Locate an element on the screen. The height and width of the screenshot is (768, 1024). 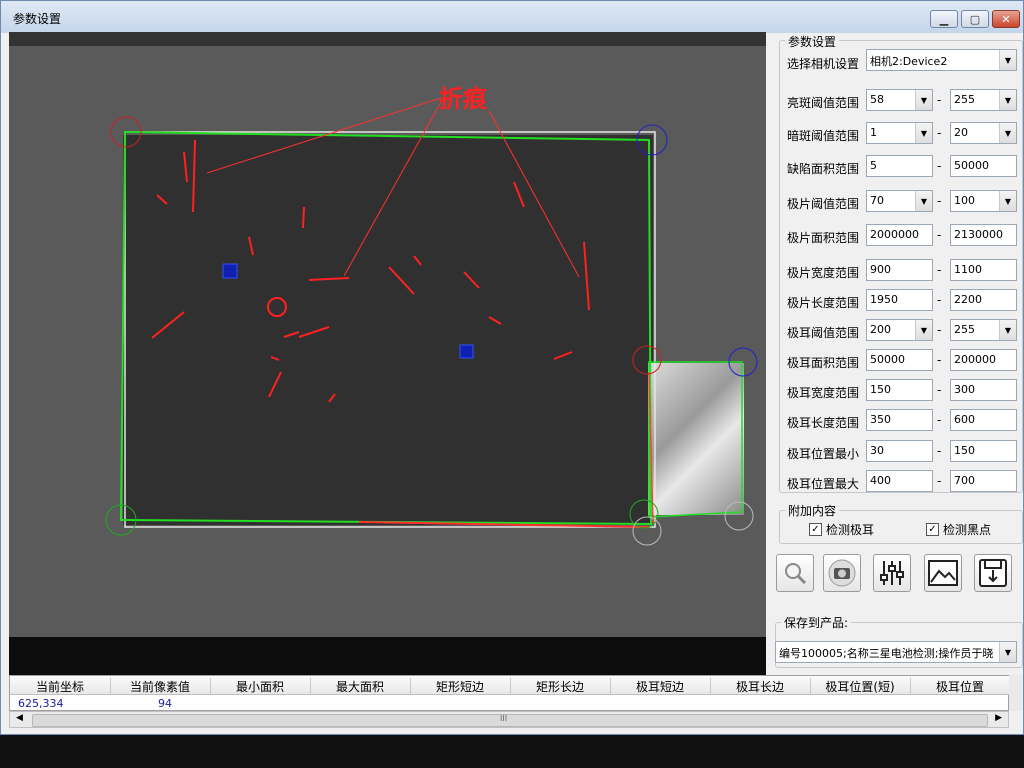
param-min-field: 900 is located at coordinates (899, 270).